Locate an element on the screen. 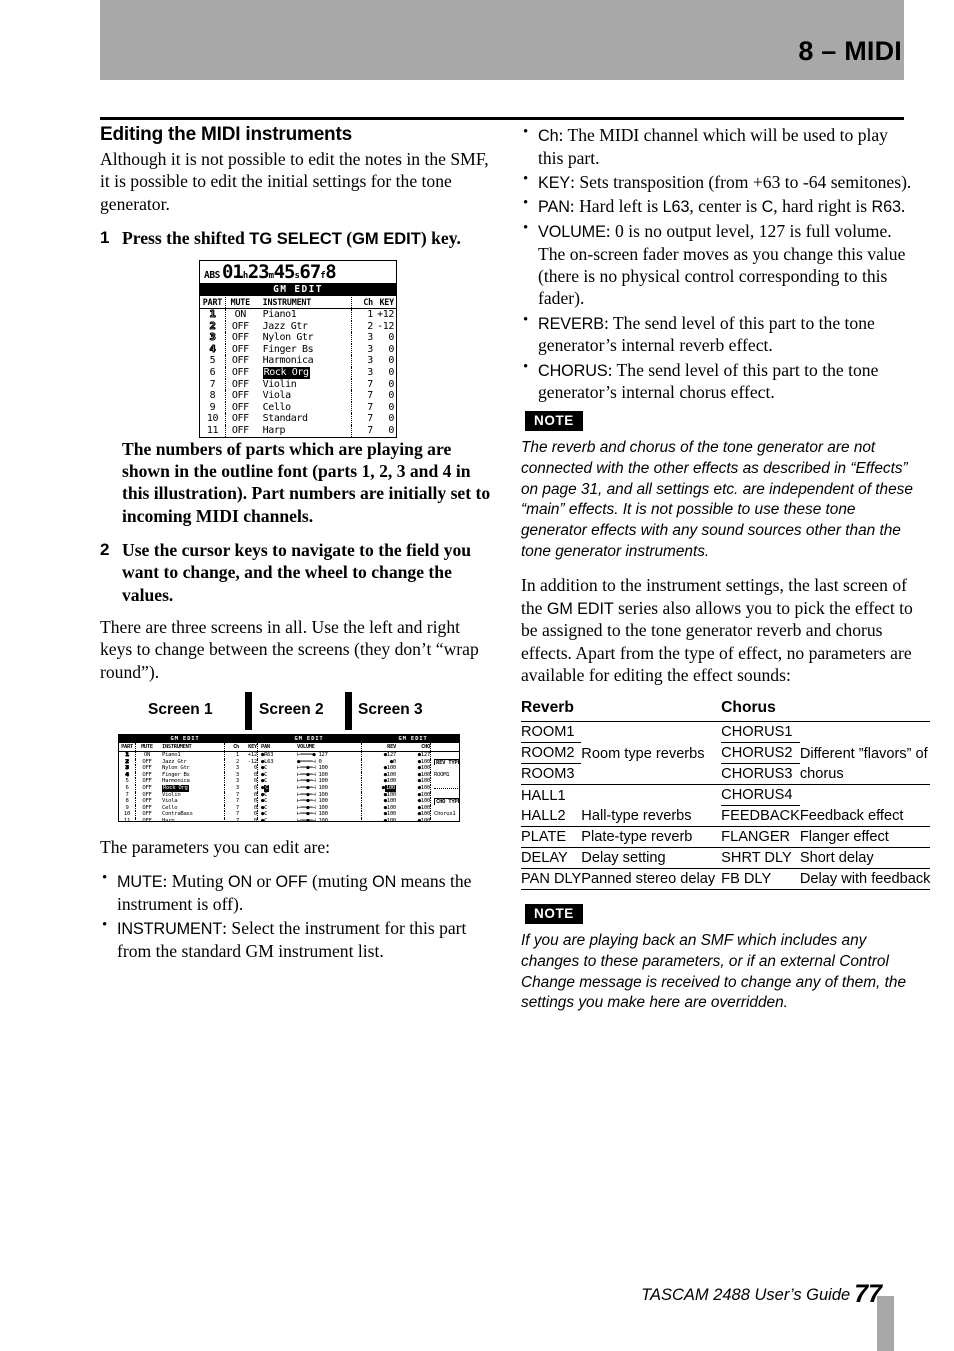  lcd-part-number: 2 is located at coordinates (212, 326).